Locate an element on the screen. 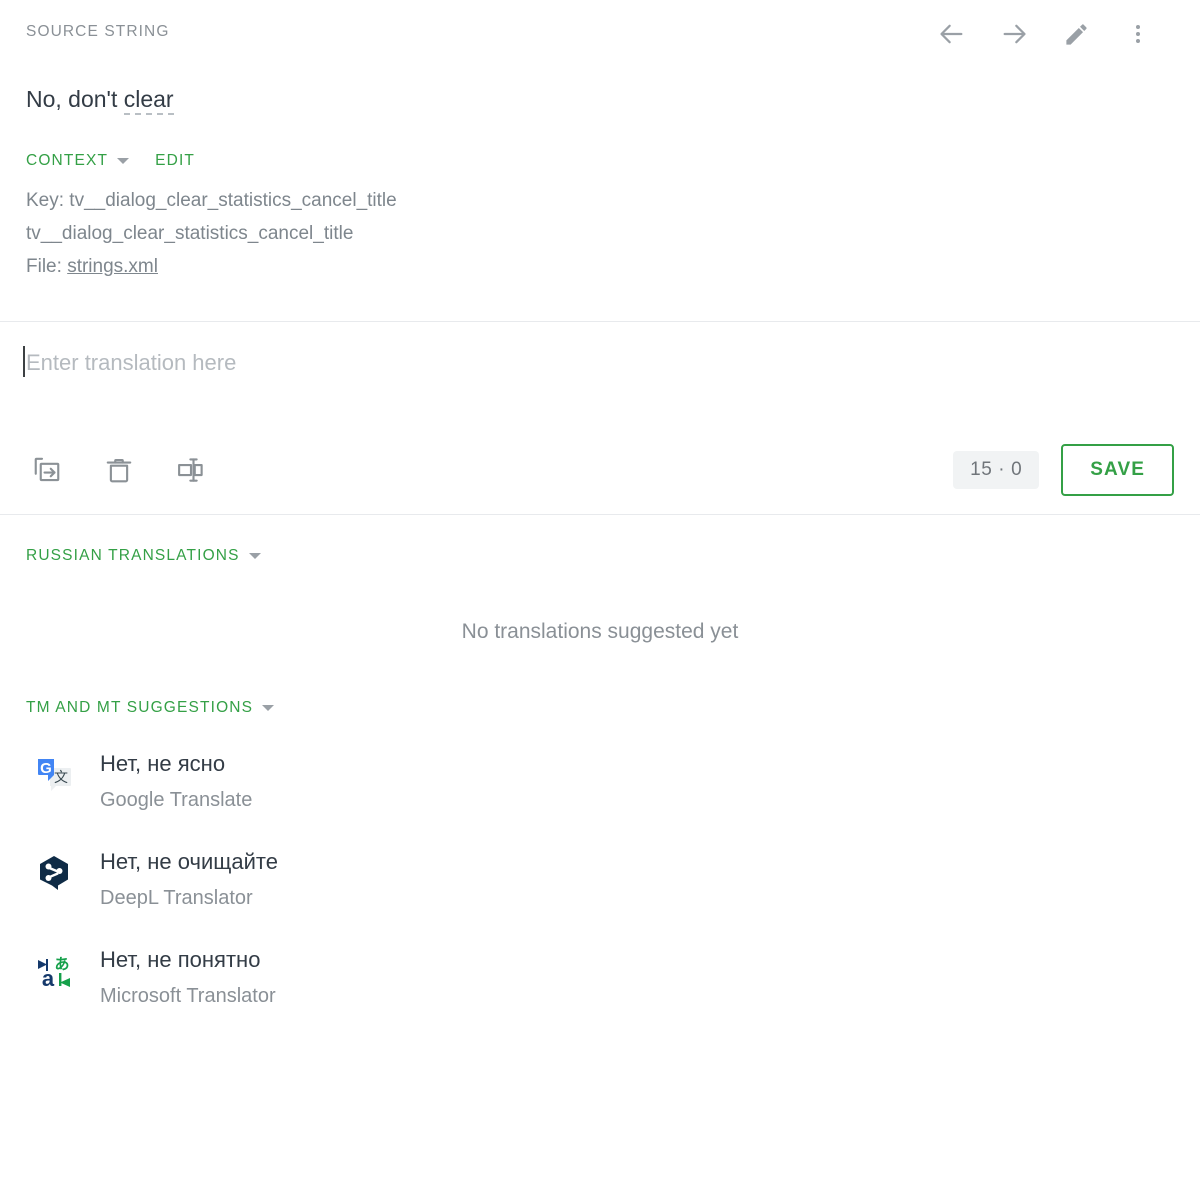 Image resolution: width=1200 pixels, height=1181 pixels. list-item: G 文 Нет, не ясно Google Translate is located at coordinates (600, 788).